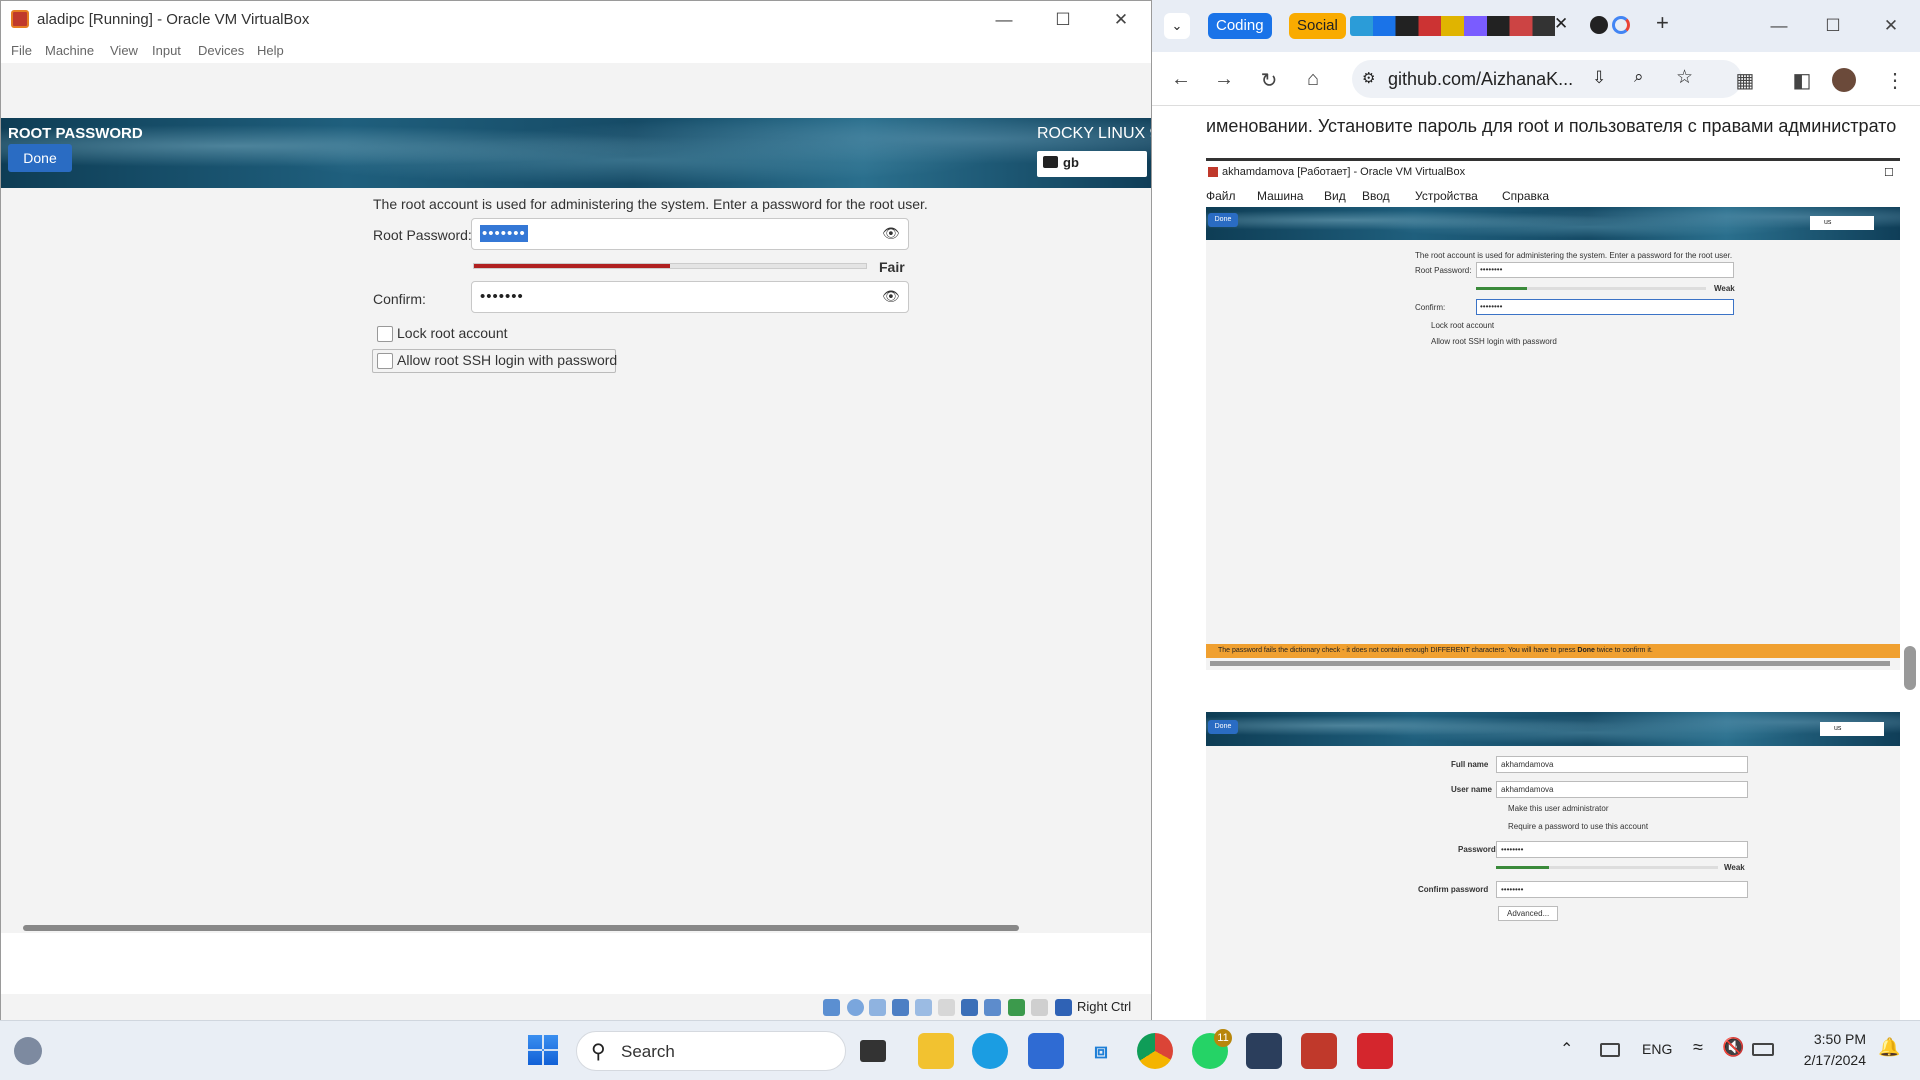 The height and width of the screenshot is (1080, 1920). Describe the element at coordinates (1313, 79) in the screenshot. I see `home-icon: ⌂` at that location.